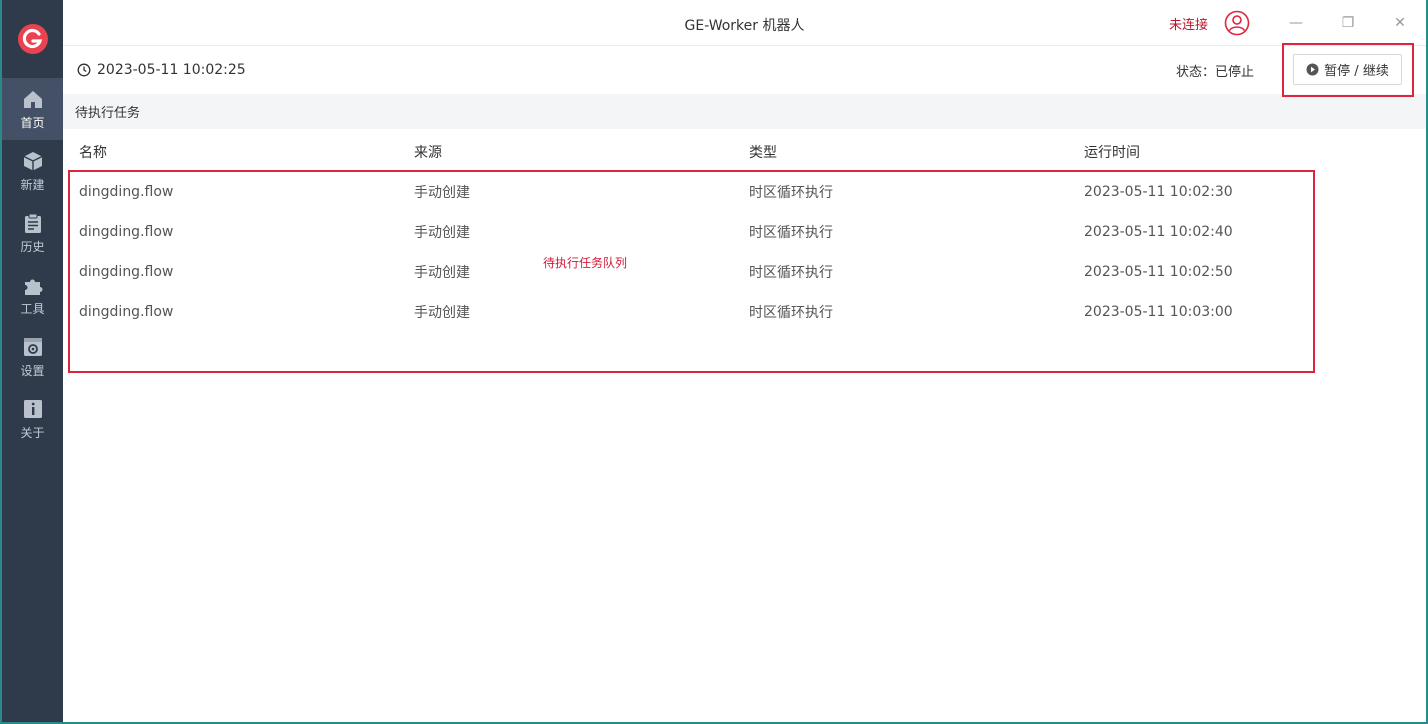 The image size is (1428, 724). I want to click on puzzle-icon, so click(33, 285).